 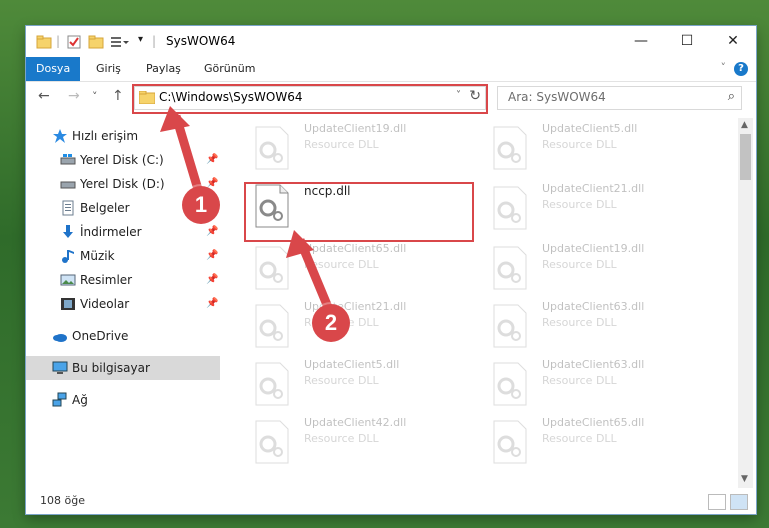 What do you see at coordinates (201, 205) in the screenshot?
I see `step-1-badge: 1` at bounding box center [201, 205].